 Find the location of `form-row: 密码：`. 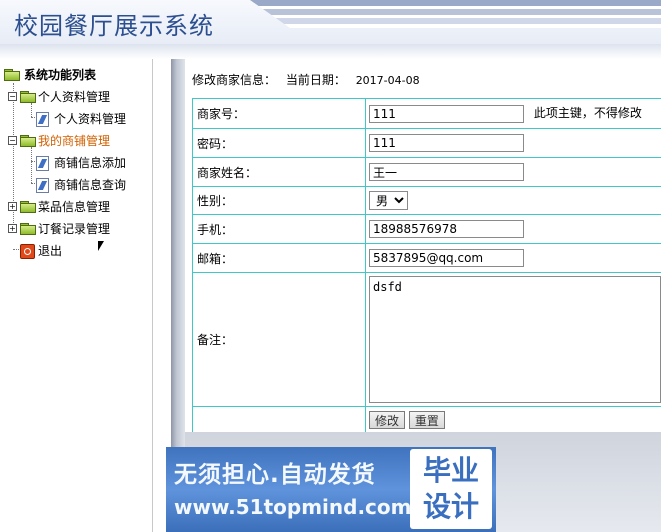

form-row: 密码： is located at coordinates (426, 143).